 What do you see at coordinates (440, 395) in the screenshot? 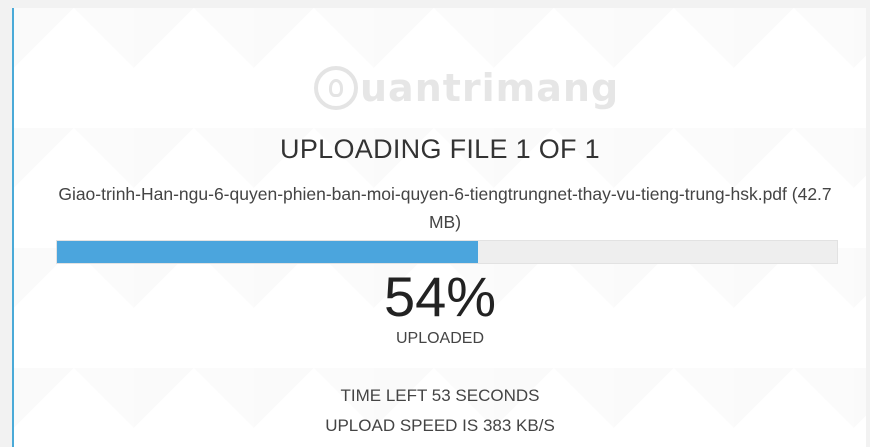
I see `time-left-text: TIME LEFT 53 SECONDS` at bounding box center [440, 395].